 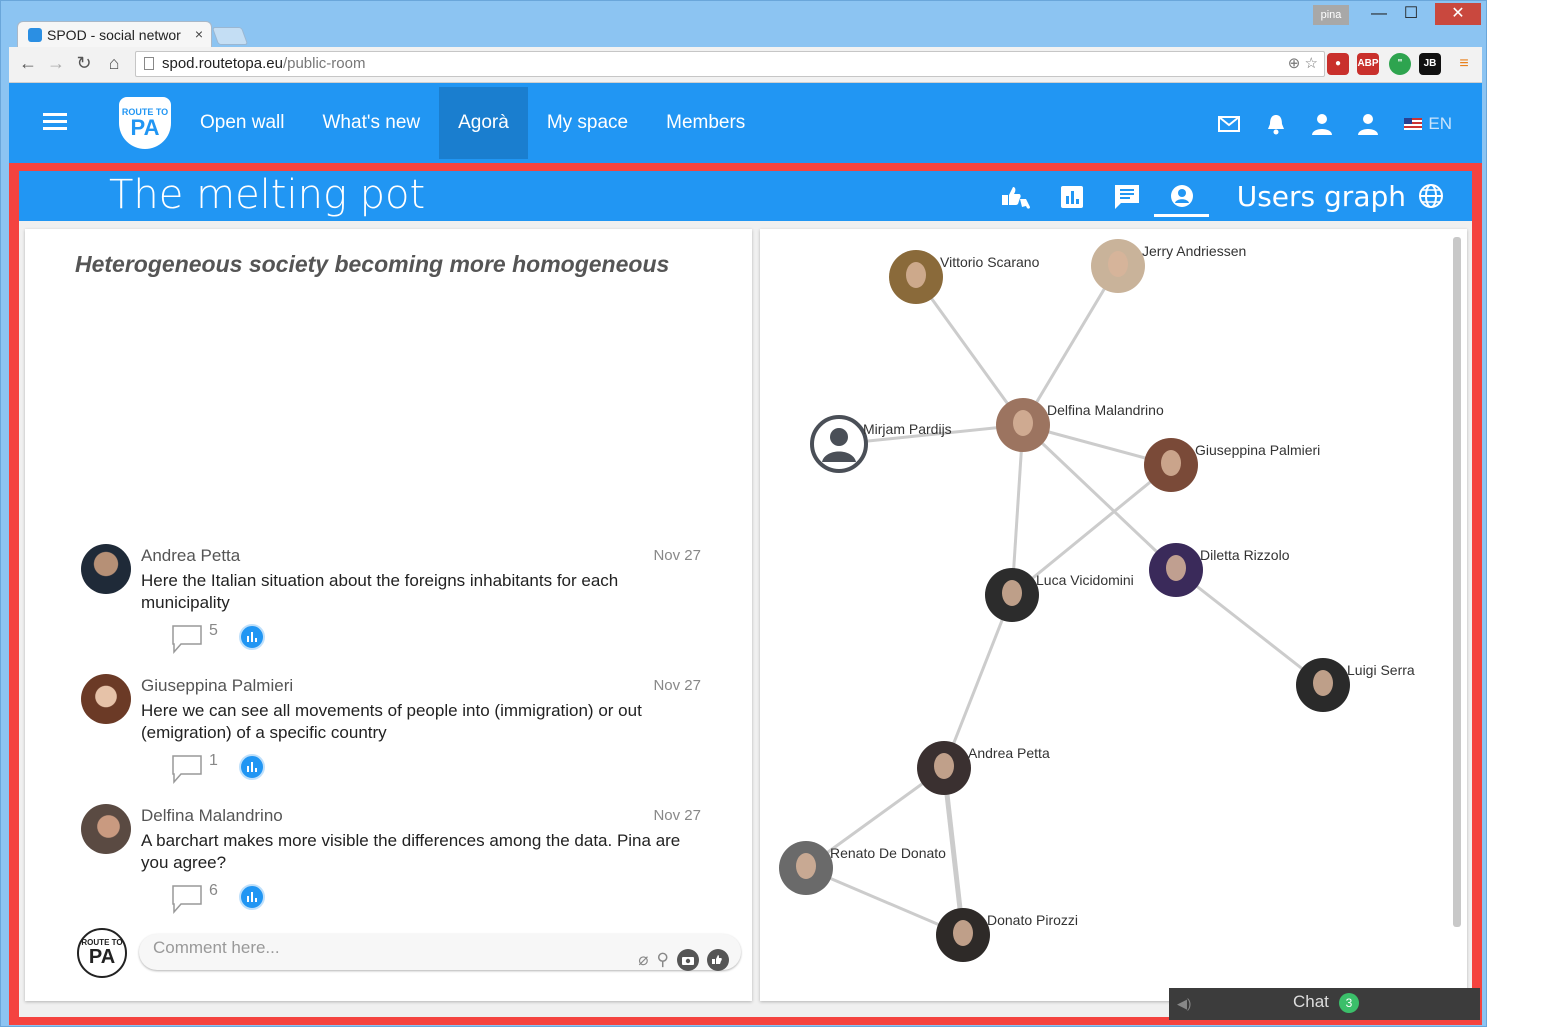 What do you see at coordinates (1007, 935) in the screenshot?
I see `graph-node-donato: Donato Pirozzi` at bounding box center [1007, 935].